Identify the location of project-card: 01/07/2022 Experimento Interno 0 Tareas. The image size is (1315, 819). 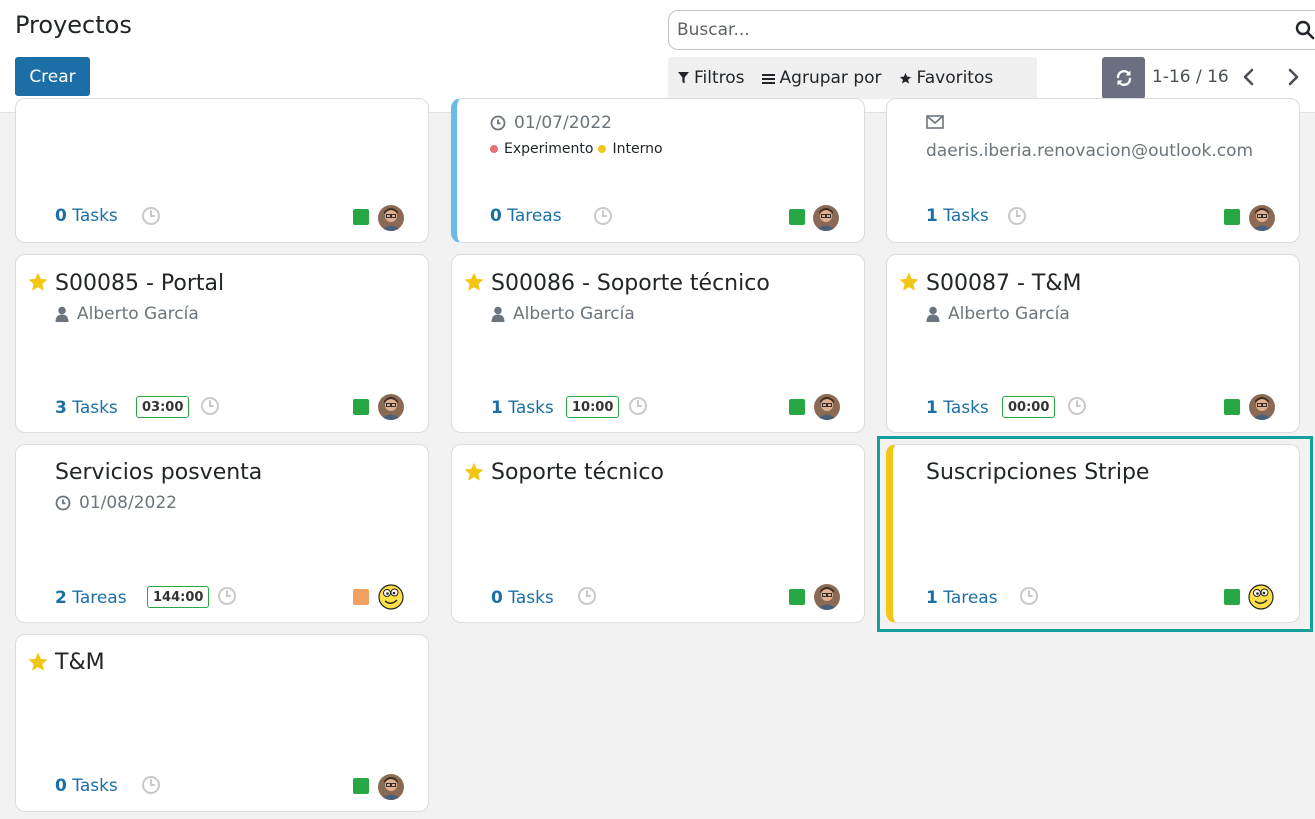
(658, 170).